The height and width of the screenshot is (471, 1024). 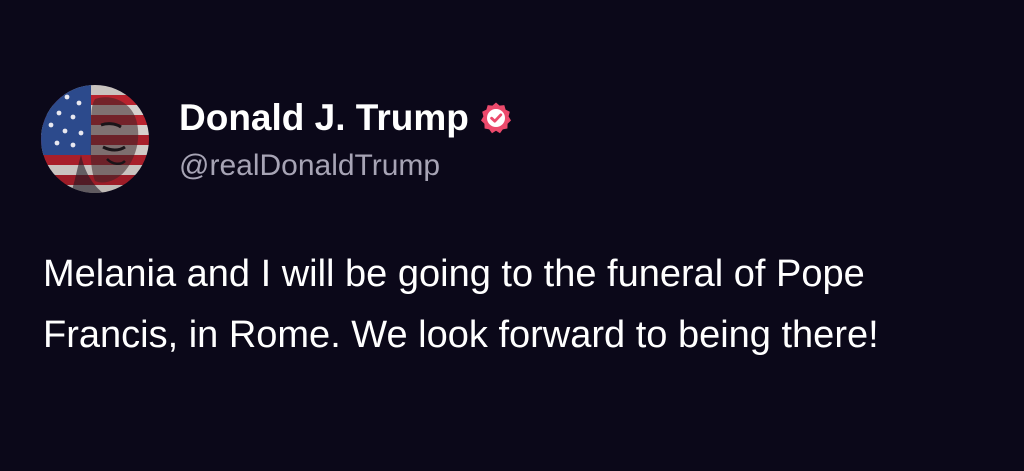 What do you see at coordinates (346, 166) in the screenshot?
I see `username-handle: @realDonaldTrump` at bounding box center [346, 166].